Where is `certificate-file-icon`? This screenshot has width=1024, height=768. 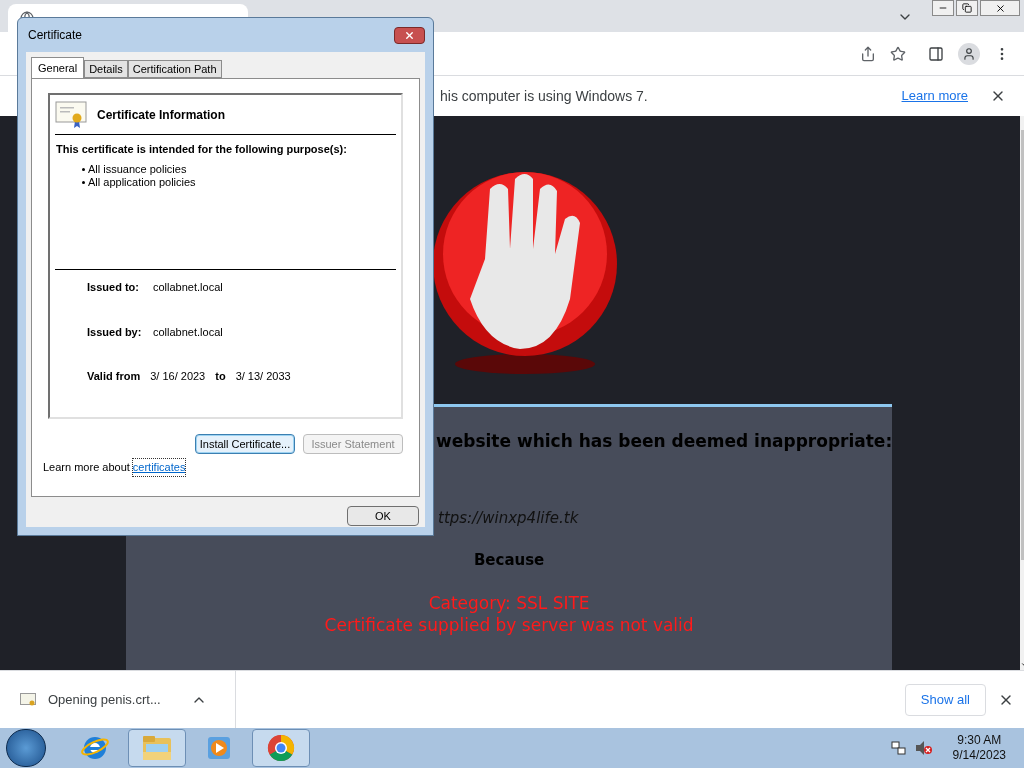
certificate-file-icon is located at coordinates (28, 699).